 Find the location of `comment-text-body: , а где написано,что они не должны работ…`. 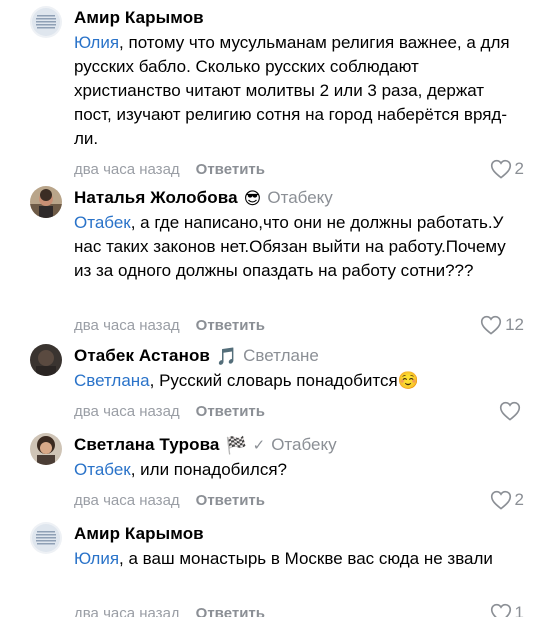

comment-text-body: , а где написано,что они не должны работ… is located at coordinates (290, 246).